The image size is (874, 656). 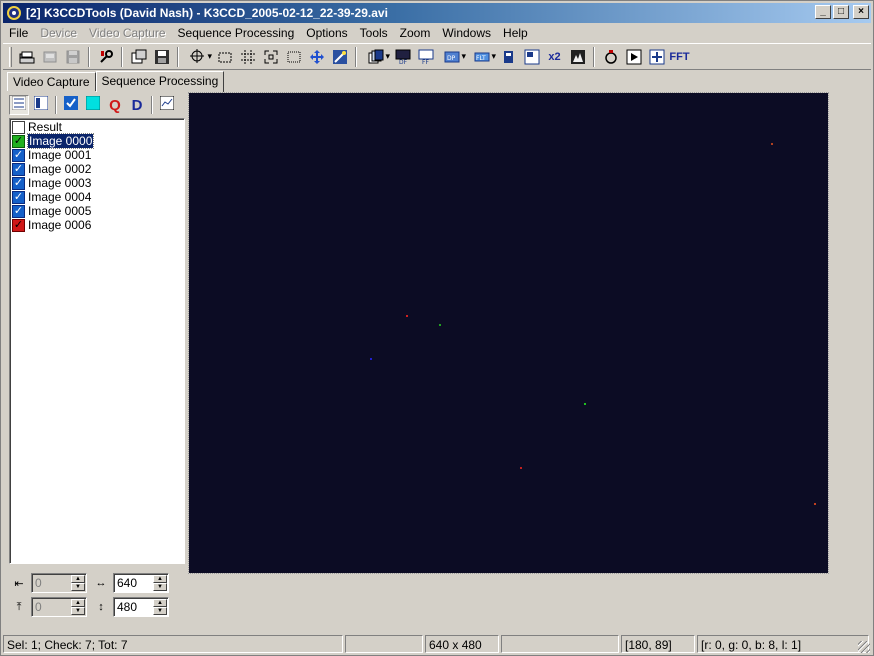 What do you see at coordinates (141, 607) in the screenshot?
I see `height-stepper: 480 ▲ ▼` at bounding box center [141, 607].